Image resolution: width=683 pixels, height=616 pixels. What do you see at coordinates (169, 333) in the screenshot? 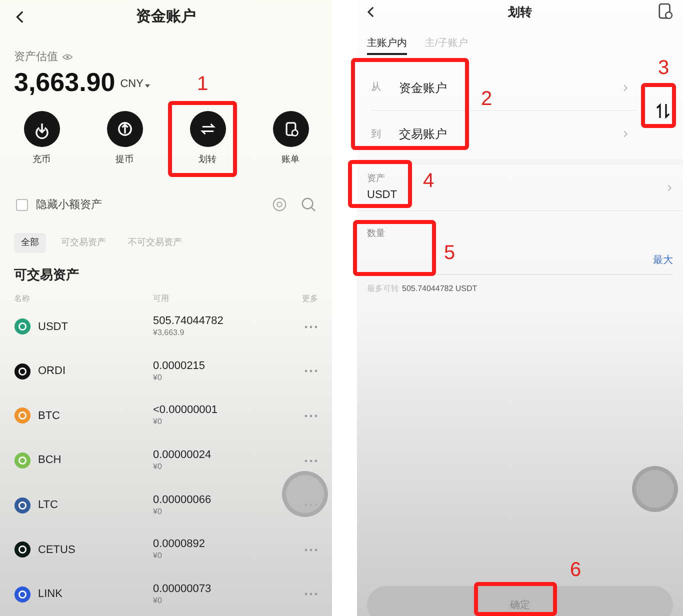
I see `fiat-value: ¥3,663.9` at bounding box center [169, 333].